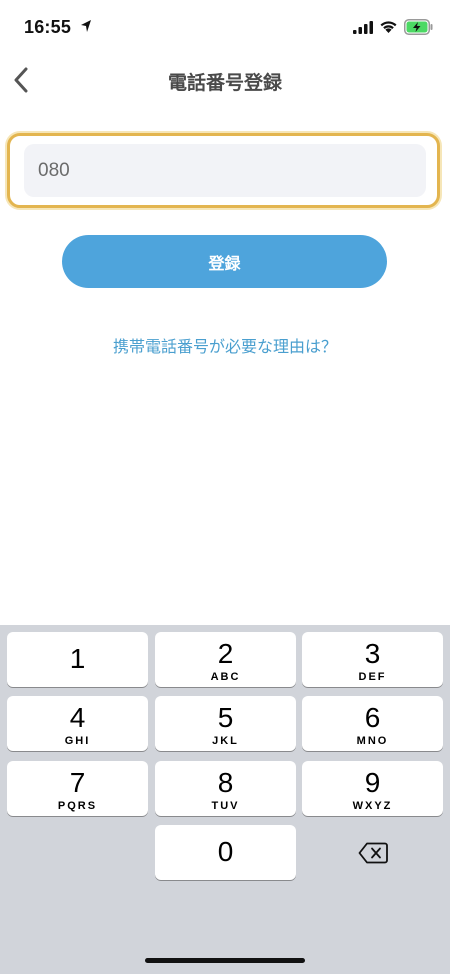 This screenshot has width=450, height=974. What do you see at coordinates (225, 653) in the screenshot?
I see `key-digit: 2` at bounding box center [225, 653].